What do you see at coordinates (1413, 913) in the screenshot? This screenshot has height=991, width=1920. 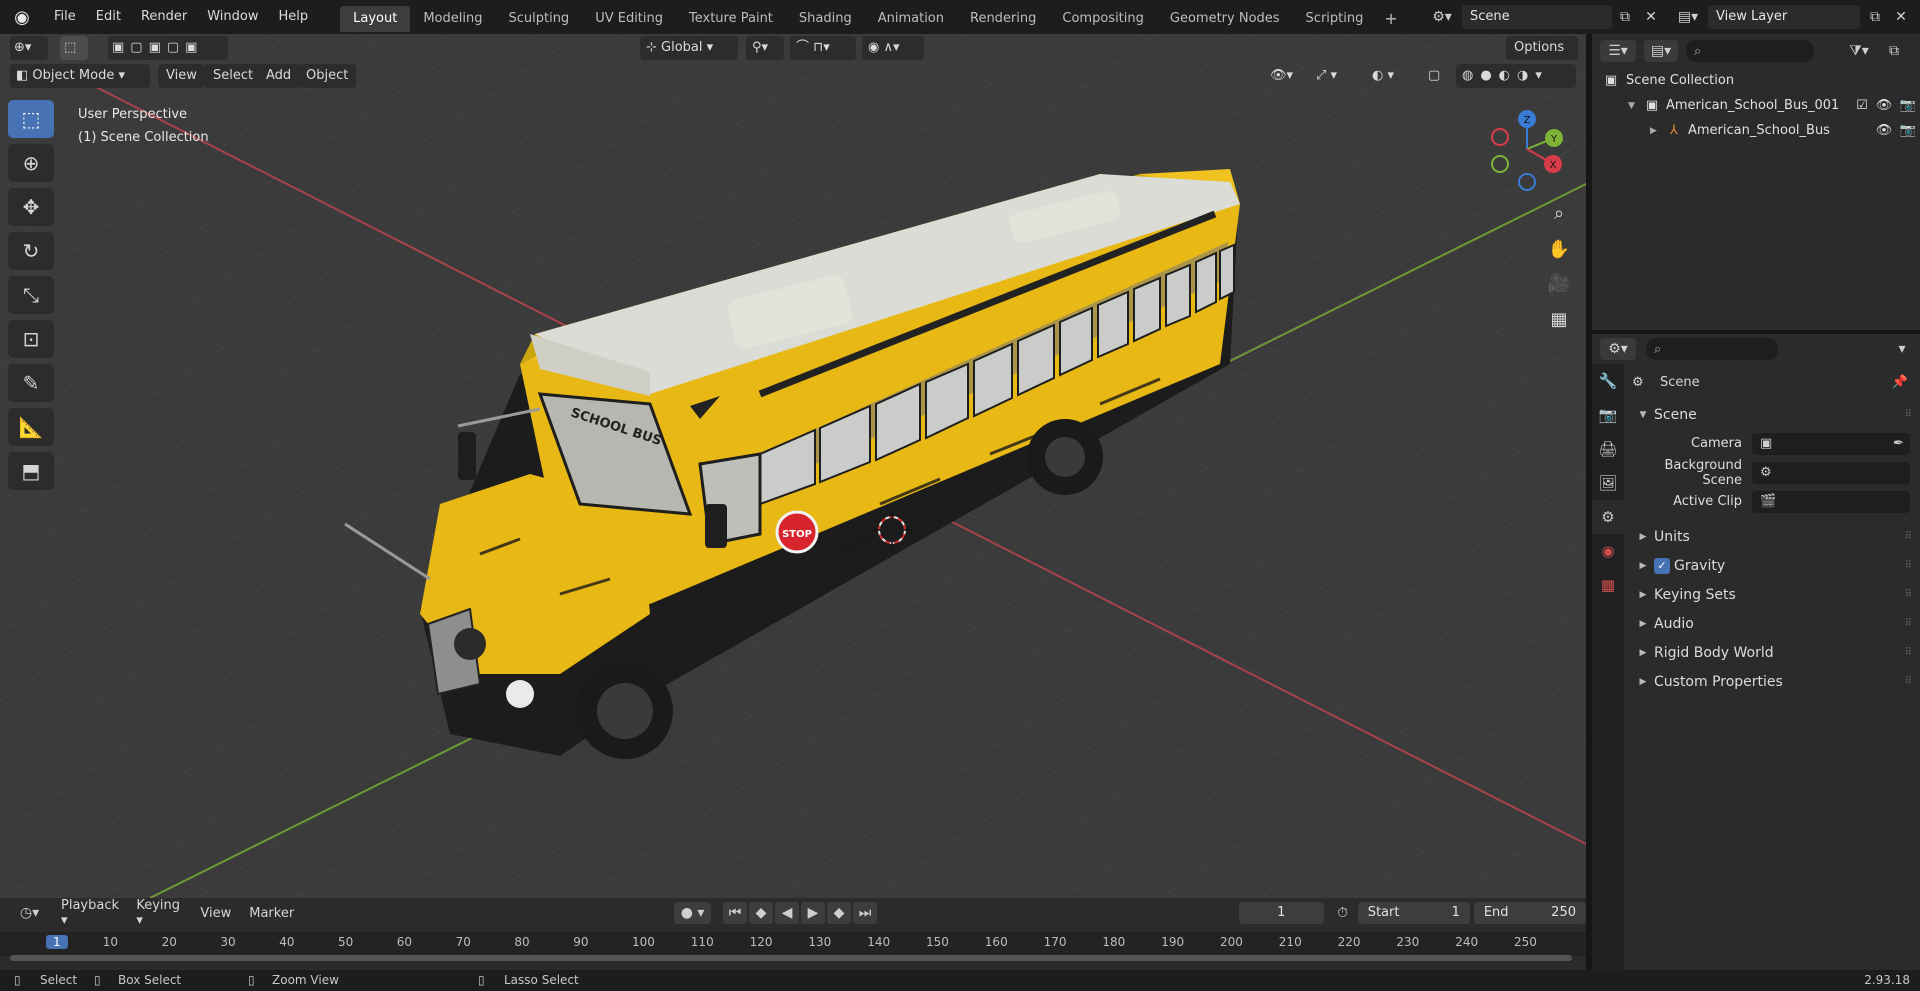 I see `start-frame-field: Start 1` at bounding box center [1413, 913].